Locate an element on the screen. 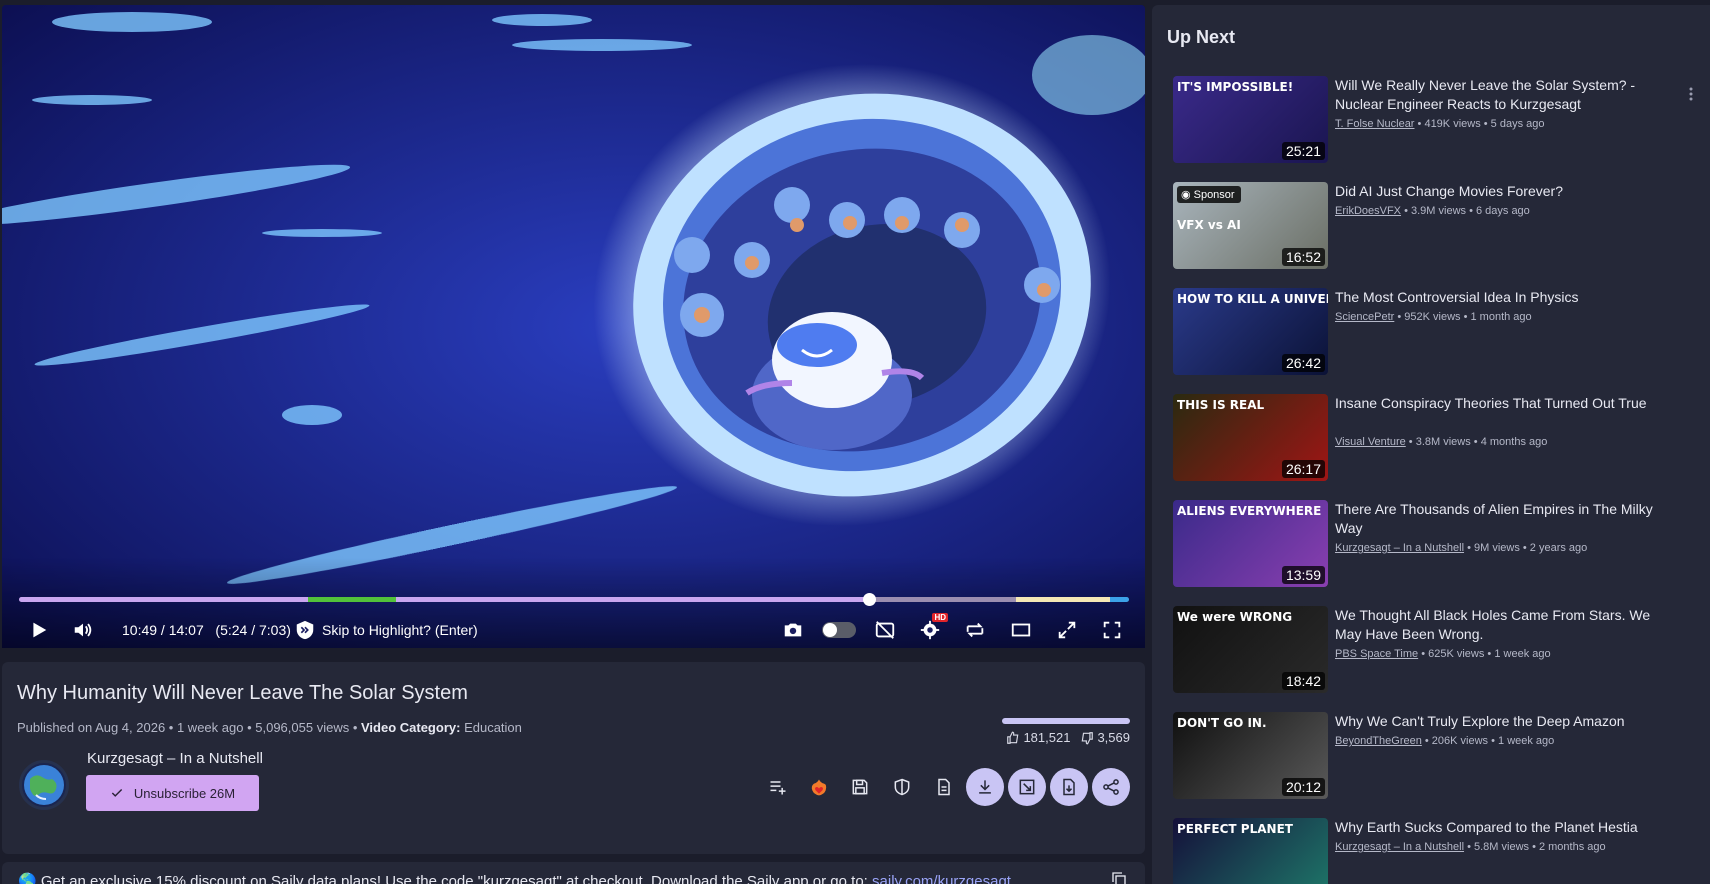  thumbs-down-icon is located at coordinates (1088, 737).